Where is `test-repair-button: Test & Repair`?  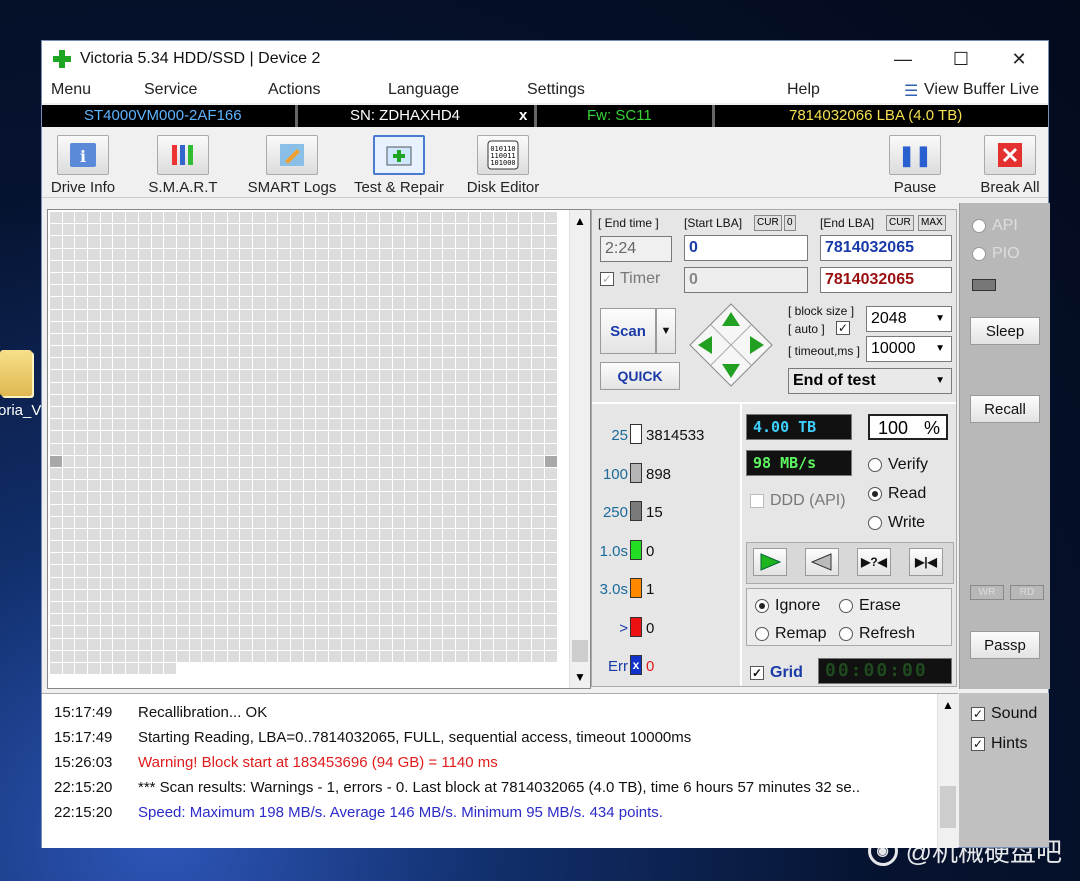
test-repair-button: Test & Repair is located at coordinates (399, 165).